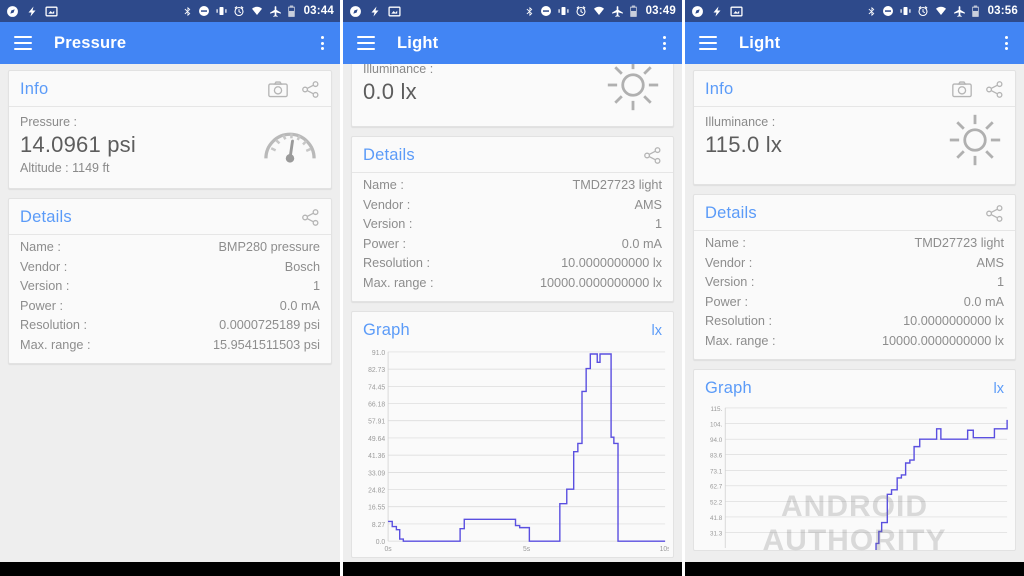  What do you see at coordinates (378, 353) in the screenshot?
I see `svg-text: 91.0` at bounding box center [378, 353].